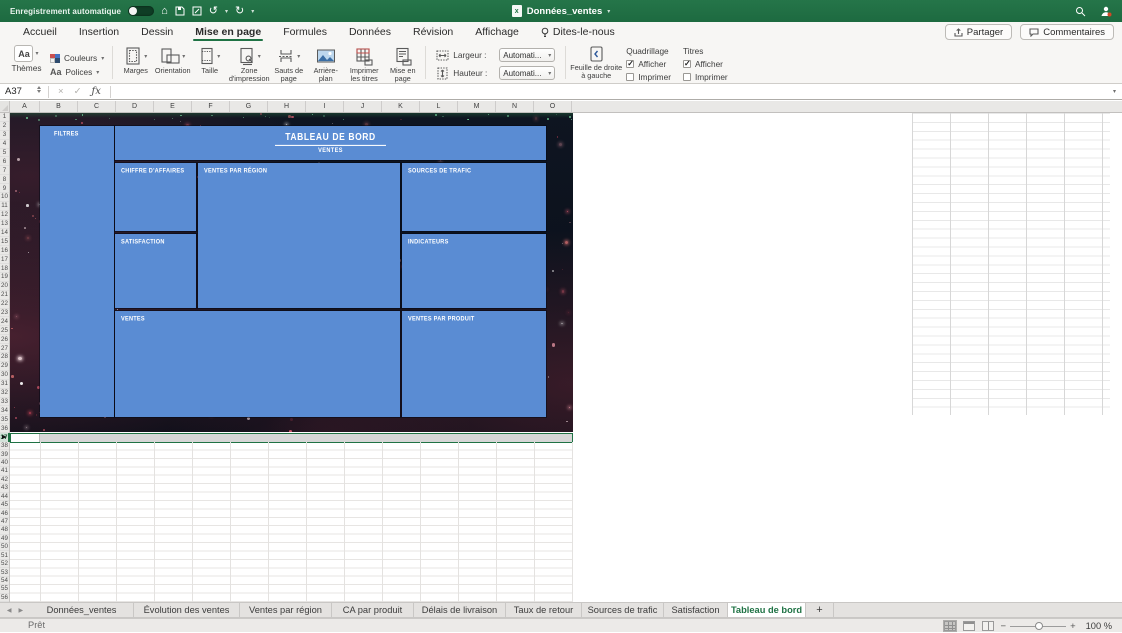 The width and height of the screenshot is (1122, 633). I want to click on row-header-35: 35, so click(4, 420).